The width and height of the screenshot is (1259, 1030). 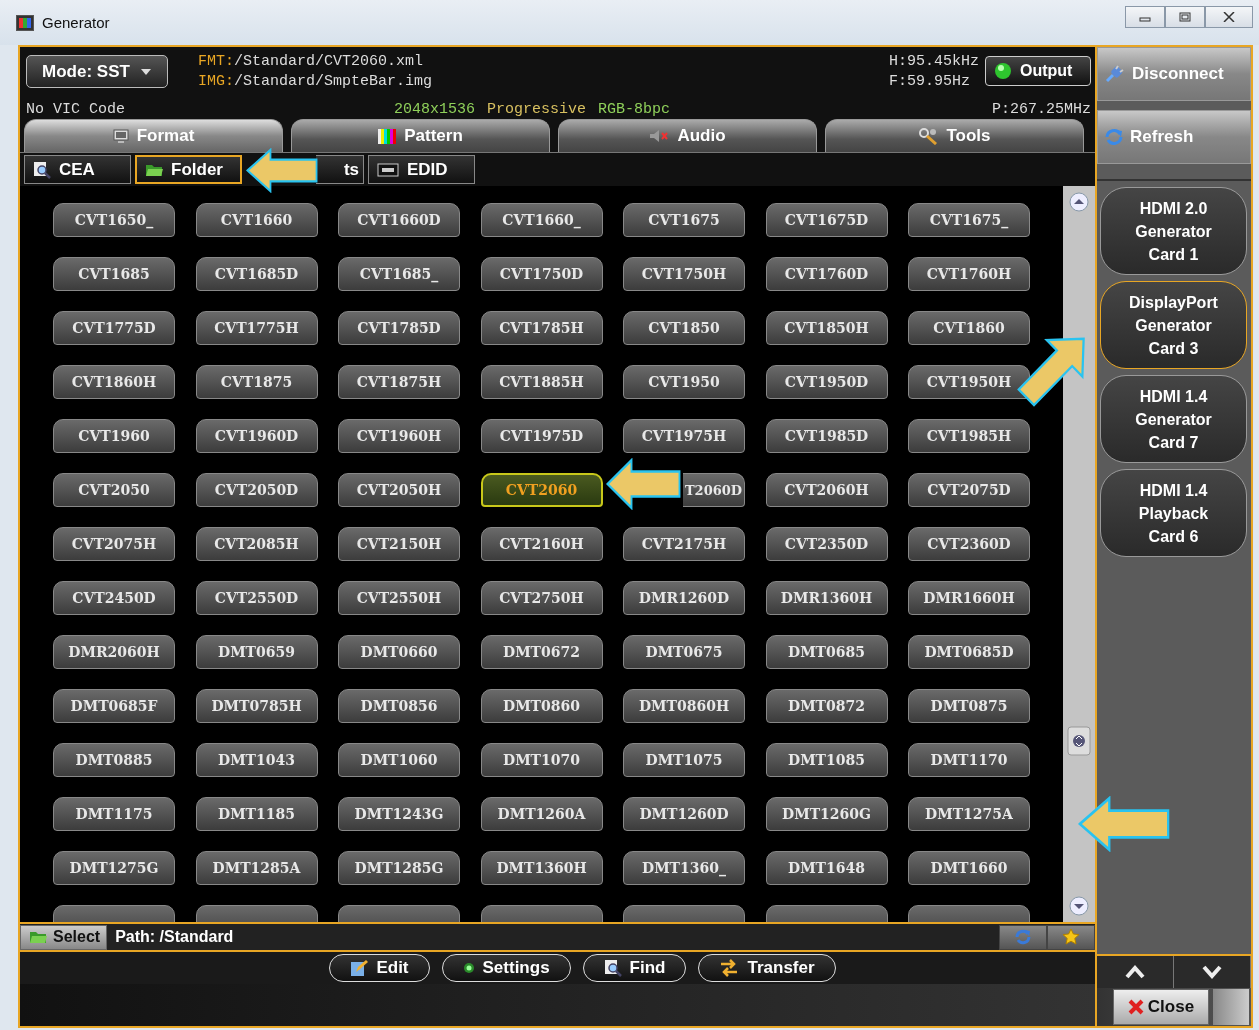 What do you see at coordinates (399, 490) in the screenshot?
I see `format-button: CVT2050H` at bounding box center [399, 490].